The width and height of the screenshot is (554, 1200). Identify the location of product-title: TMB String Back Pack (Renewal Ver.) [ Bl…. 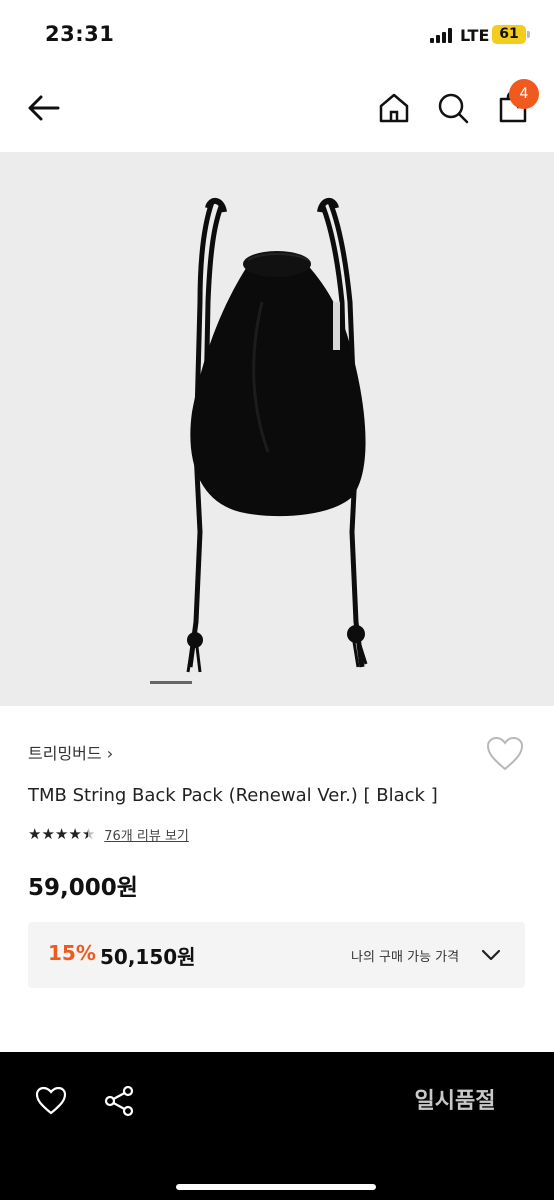
(233, 795).